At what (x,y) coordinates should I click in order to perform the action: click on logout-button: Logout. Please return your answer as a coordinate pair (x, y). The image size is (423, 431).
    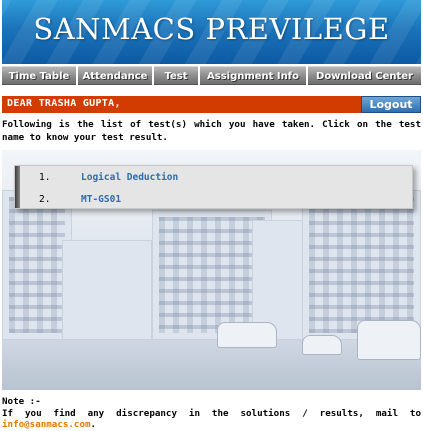
    Looking at the image, I should click on (391, 104).